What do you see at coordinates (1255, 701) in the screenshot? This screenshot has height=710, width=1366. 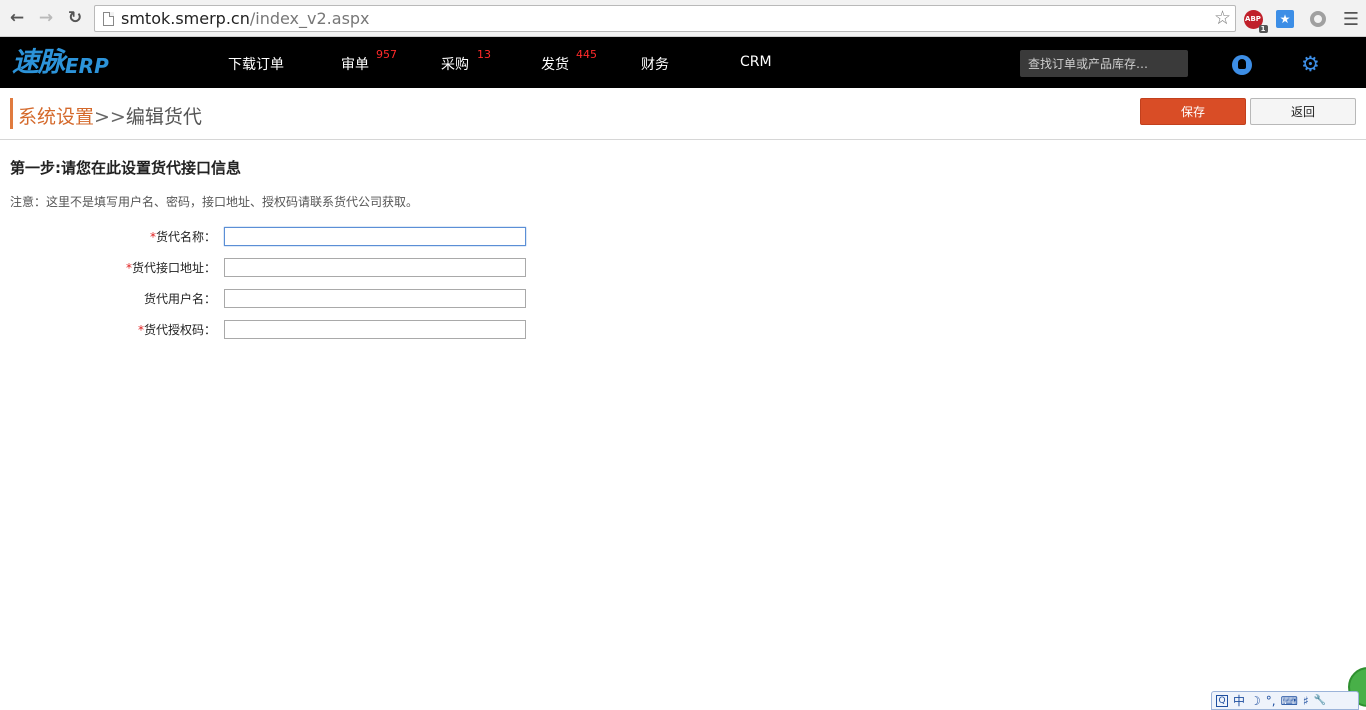 I see `ime-halfwidth-icon: ☽` at bounding box center [1255, 701].